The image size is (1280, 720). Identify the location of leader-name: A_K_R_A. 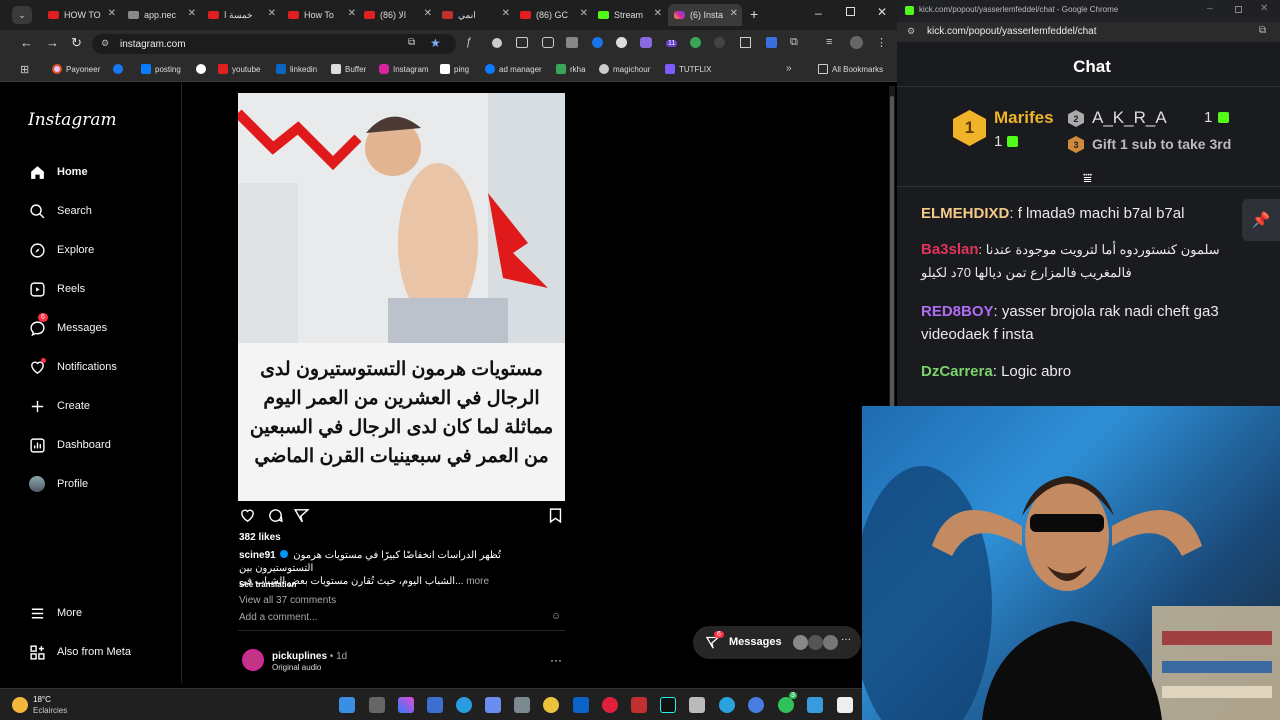
(1129, 118).